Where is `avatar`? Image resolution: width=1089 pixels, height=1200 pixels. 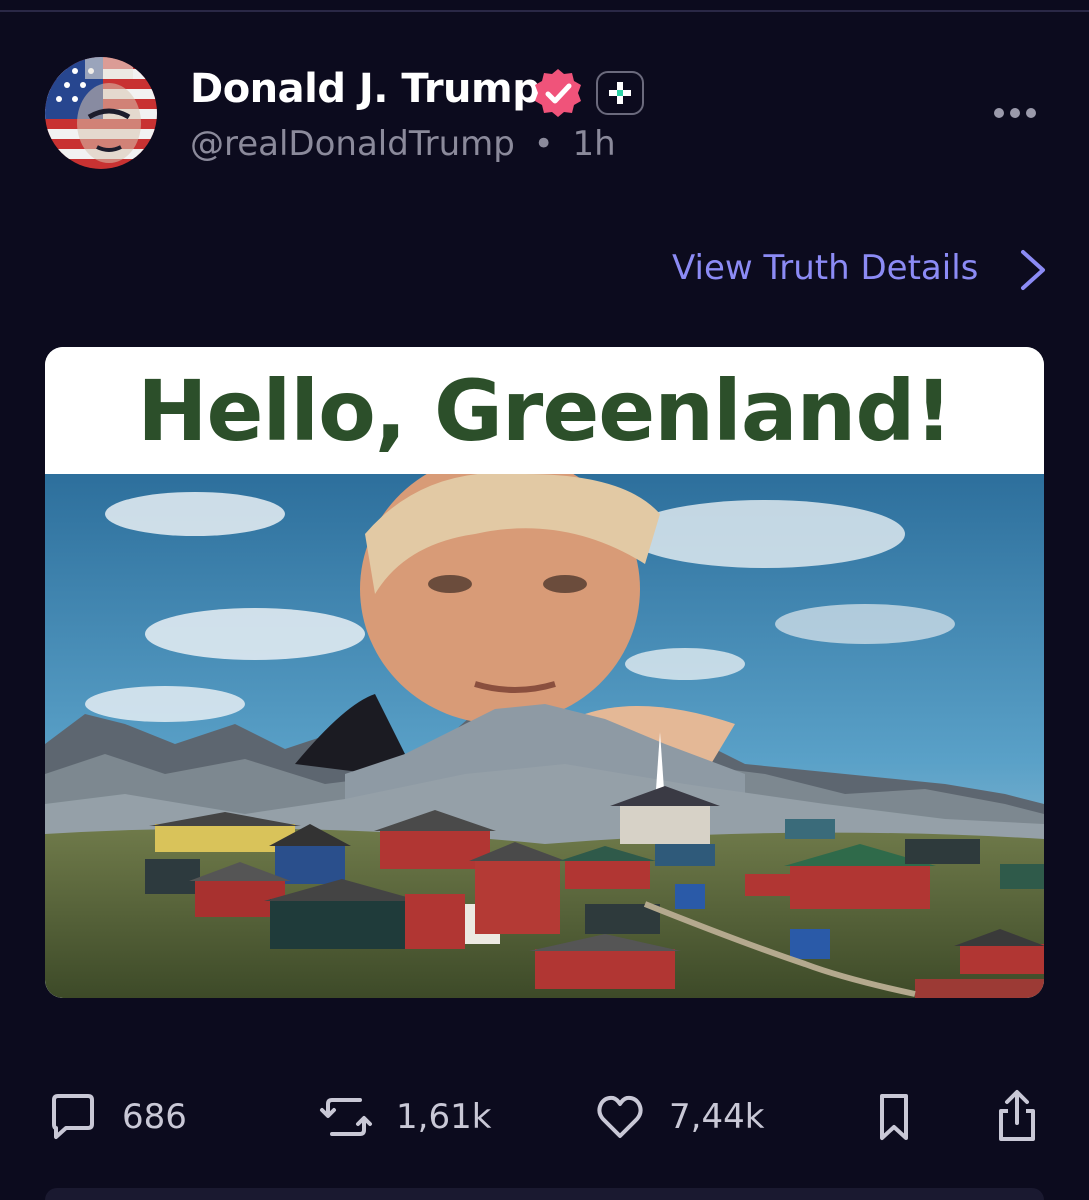
avatar is located at coordinates (101, 113).